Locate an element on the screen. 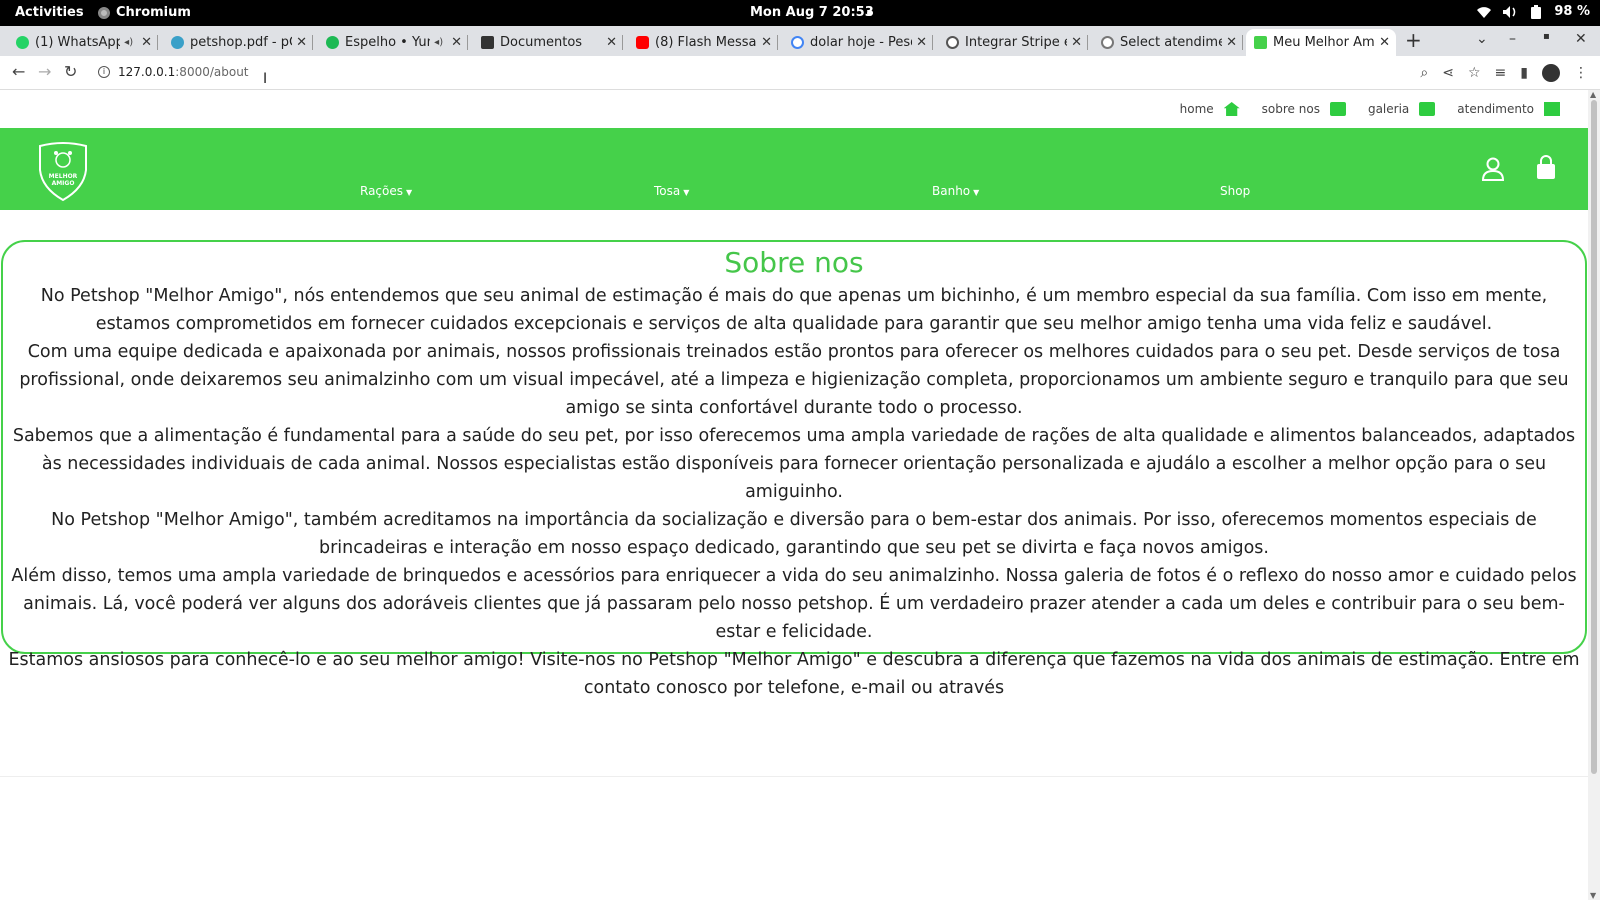 The height and width of the screenshot is (900, 1600). main-navbar: MELHOR AMIGO Rações ▼ Tosa ▼ Banho ▼ Shop is located at coordinates (794, 169).